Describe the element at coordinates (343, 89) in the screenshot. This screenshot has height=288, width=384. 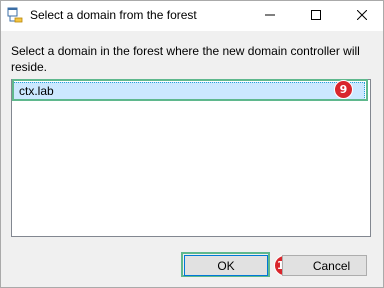
I see `step-badge: 9` at that location.